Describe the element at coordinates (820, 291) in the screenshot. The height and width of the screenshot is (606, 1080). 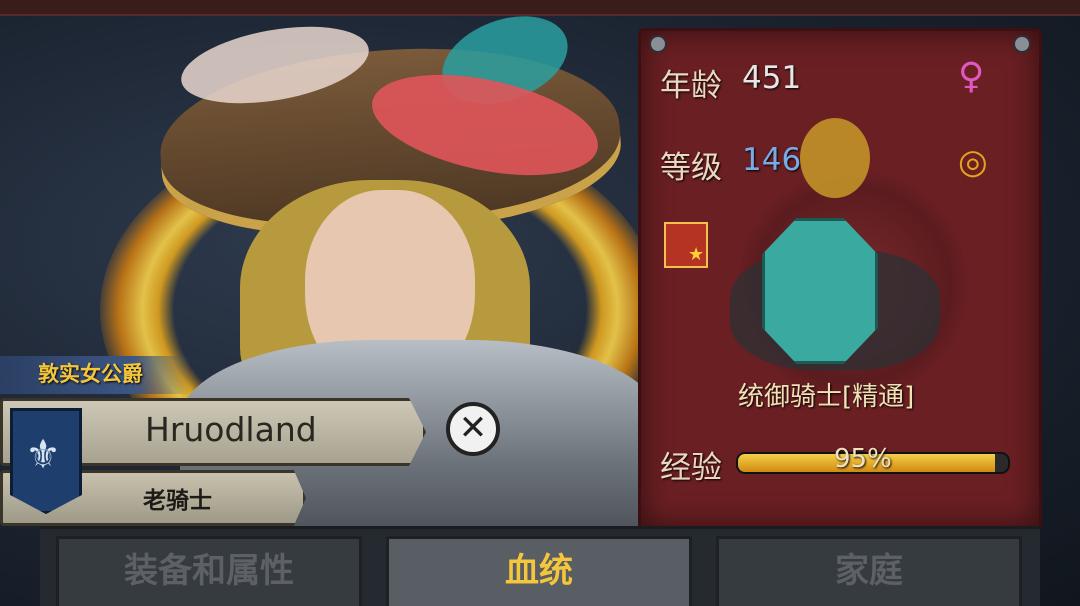
I see `unit-shield` at that location.